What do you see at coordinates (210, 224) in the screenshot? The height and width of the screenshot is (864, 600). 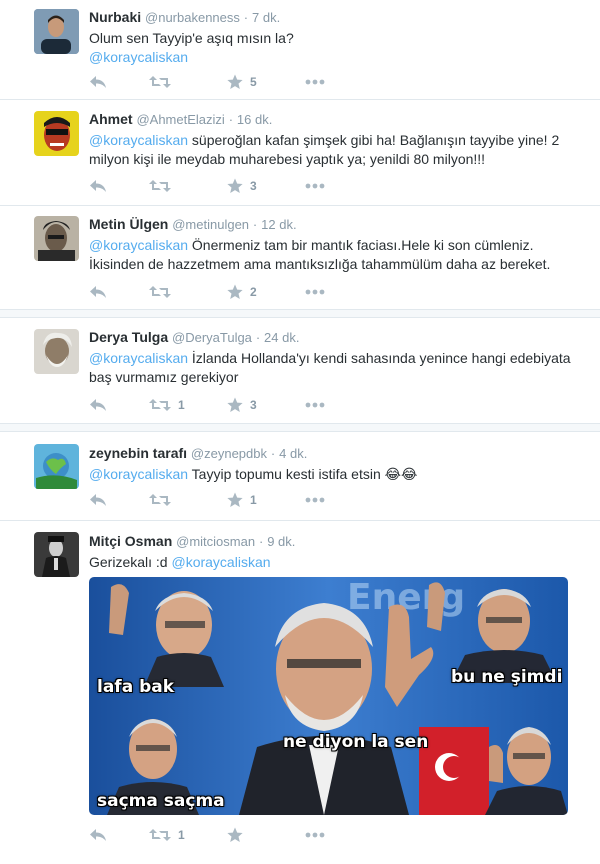 I see `username: @metinulgen` at bounding box center [210, 224].